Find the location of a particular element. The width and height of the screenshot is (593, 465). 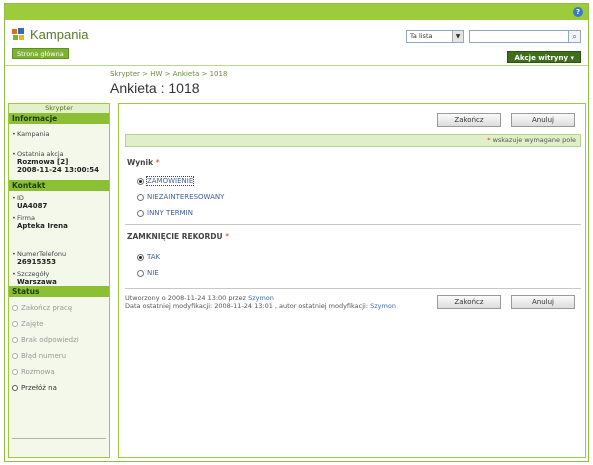

phone-value: 26915353 is located at coordinates (36, 262).